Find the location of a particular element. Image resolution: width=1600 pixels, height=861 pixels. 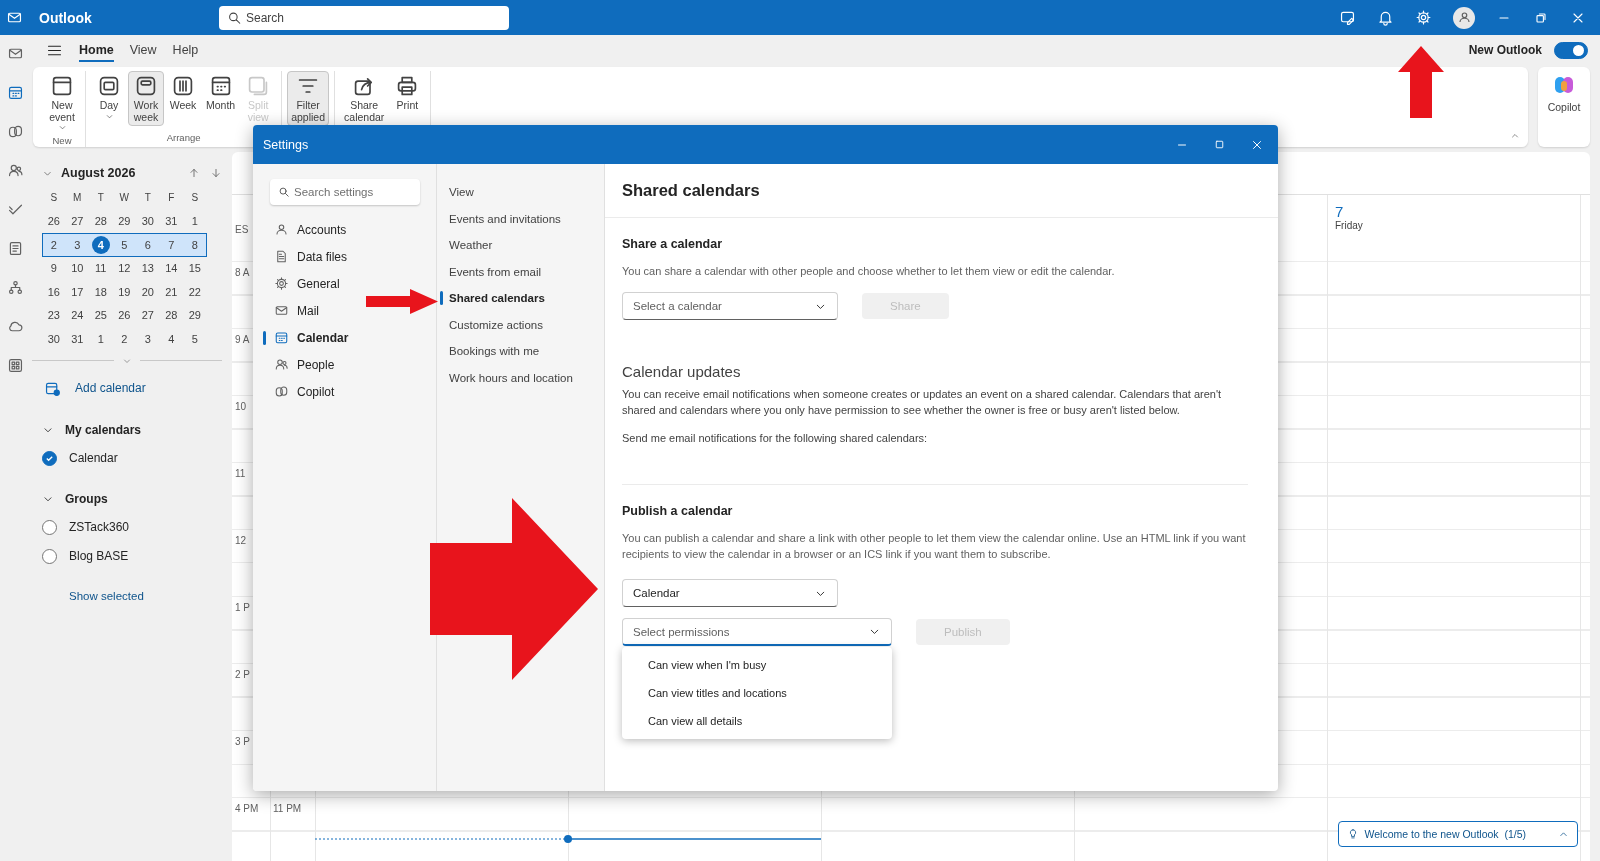

calendar-day: 23 is located at coordinates (53, 315).